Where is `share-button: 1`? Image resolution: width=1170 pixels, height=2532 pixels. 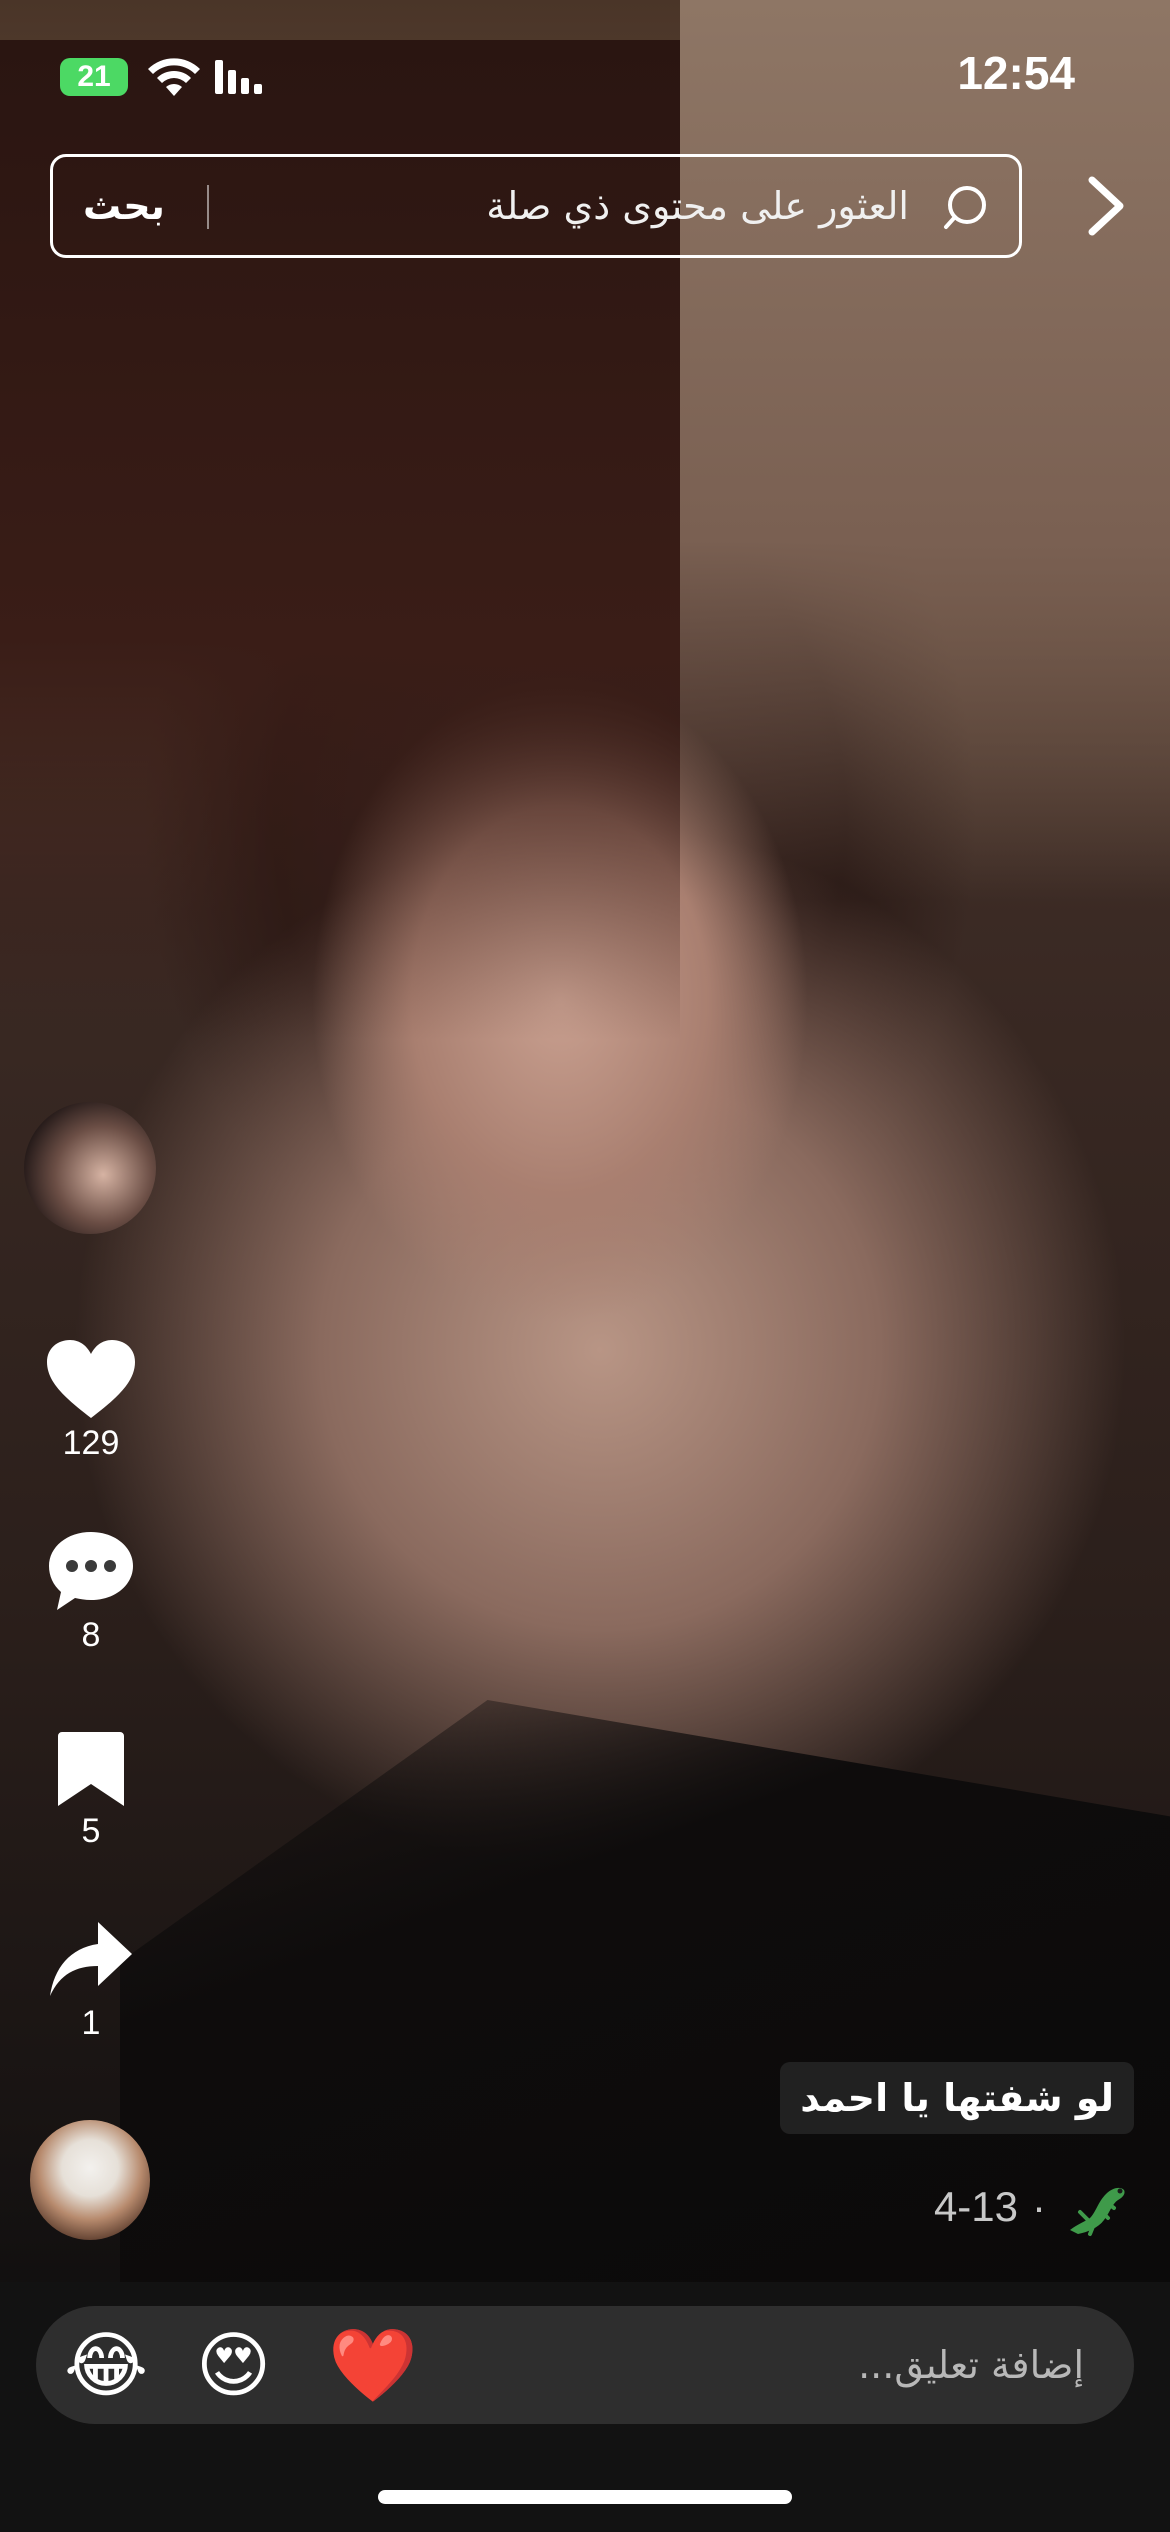 share-button: 1 is located at coordinates (91, 1981).